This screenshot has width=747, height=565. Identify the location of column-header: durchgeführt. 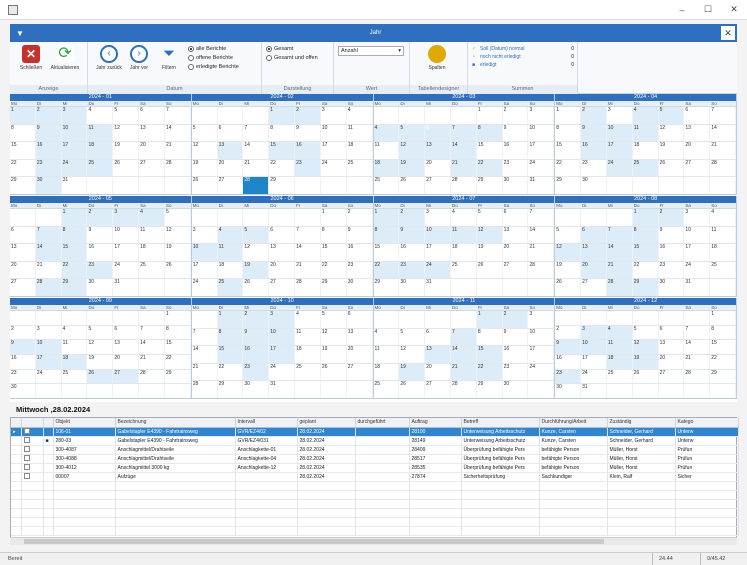
(382, 423).